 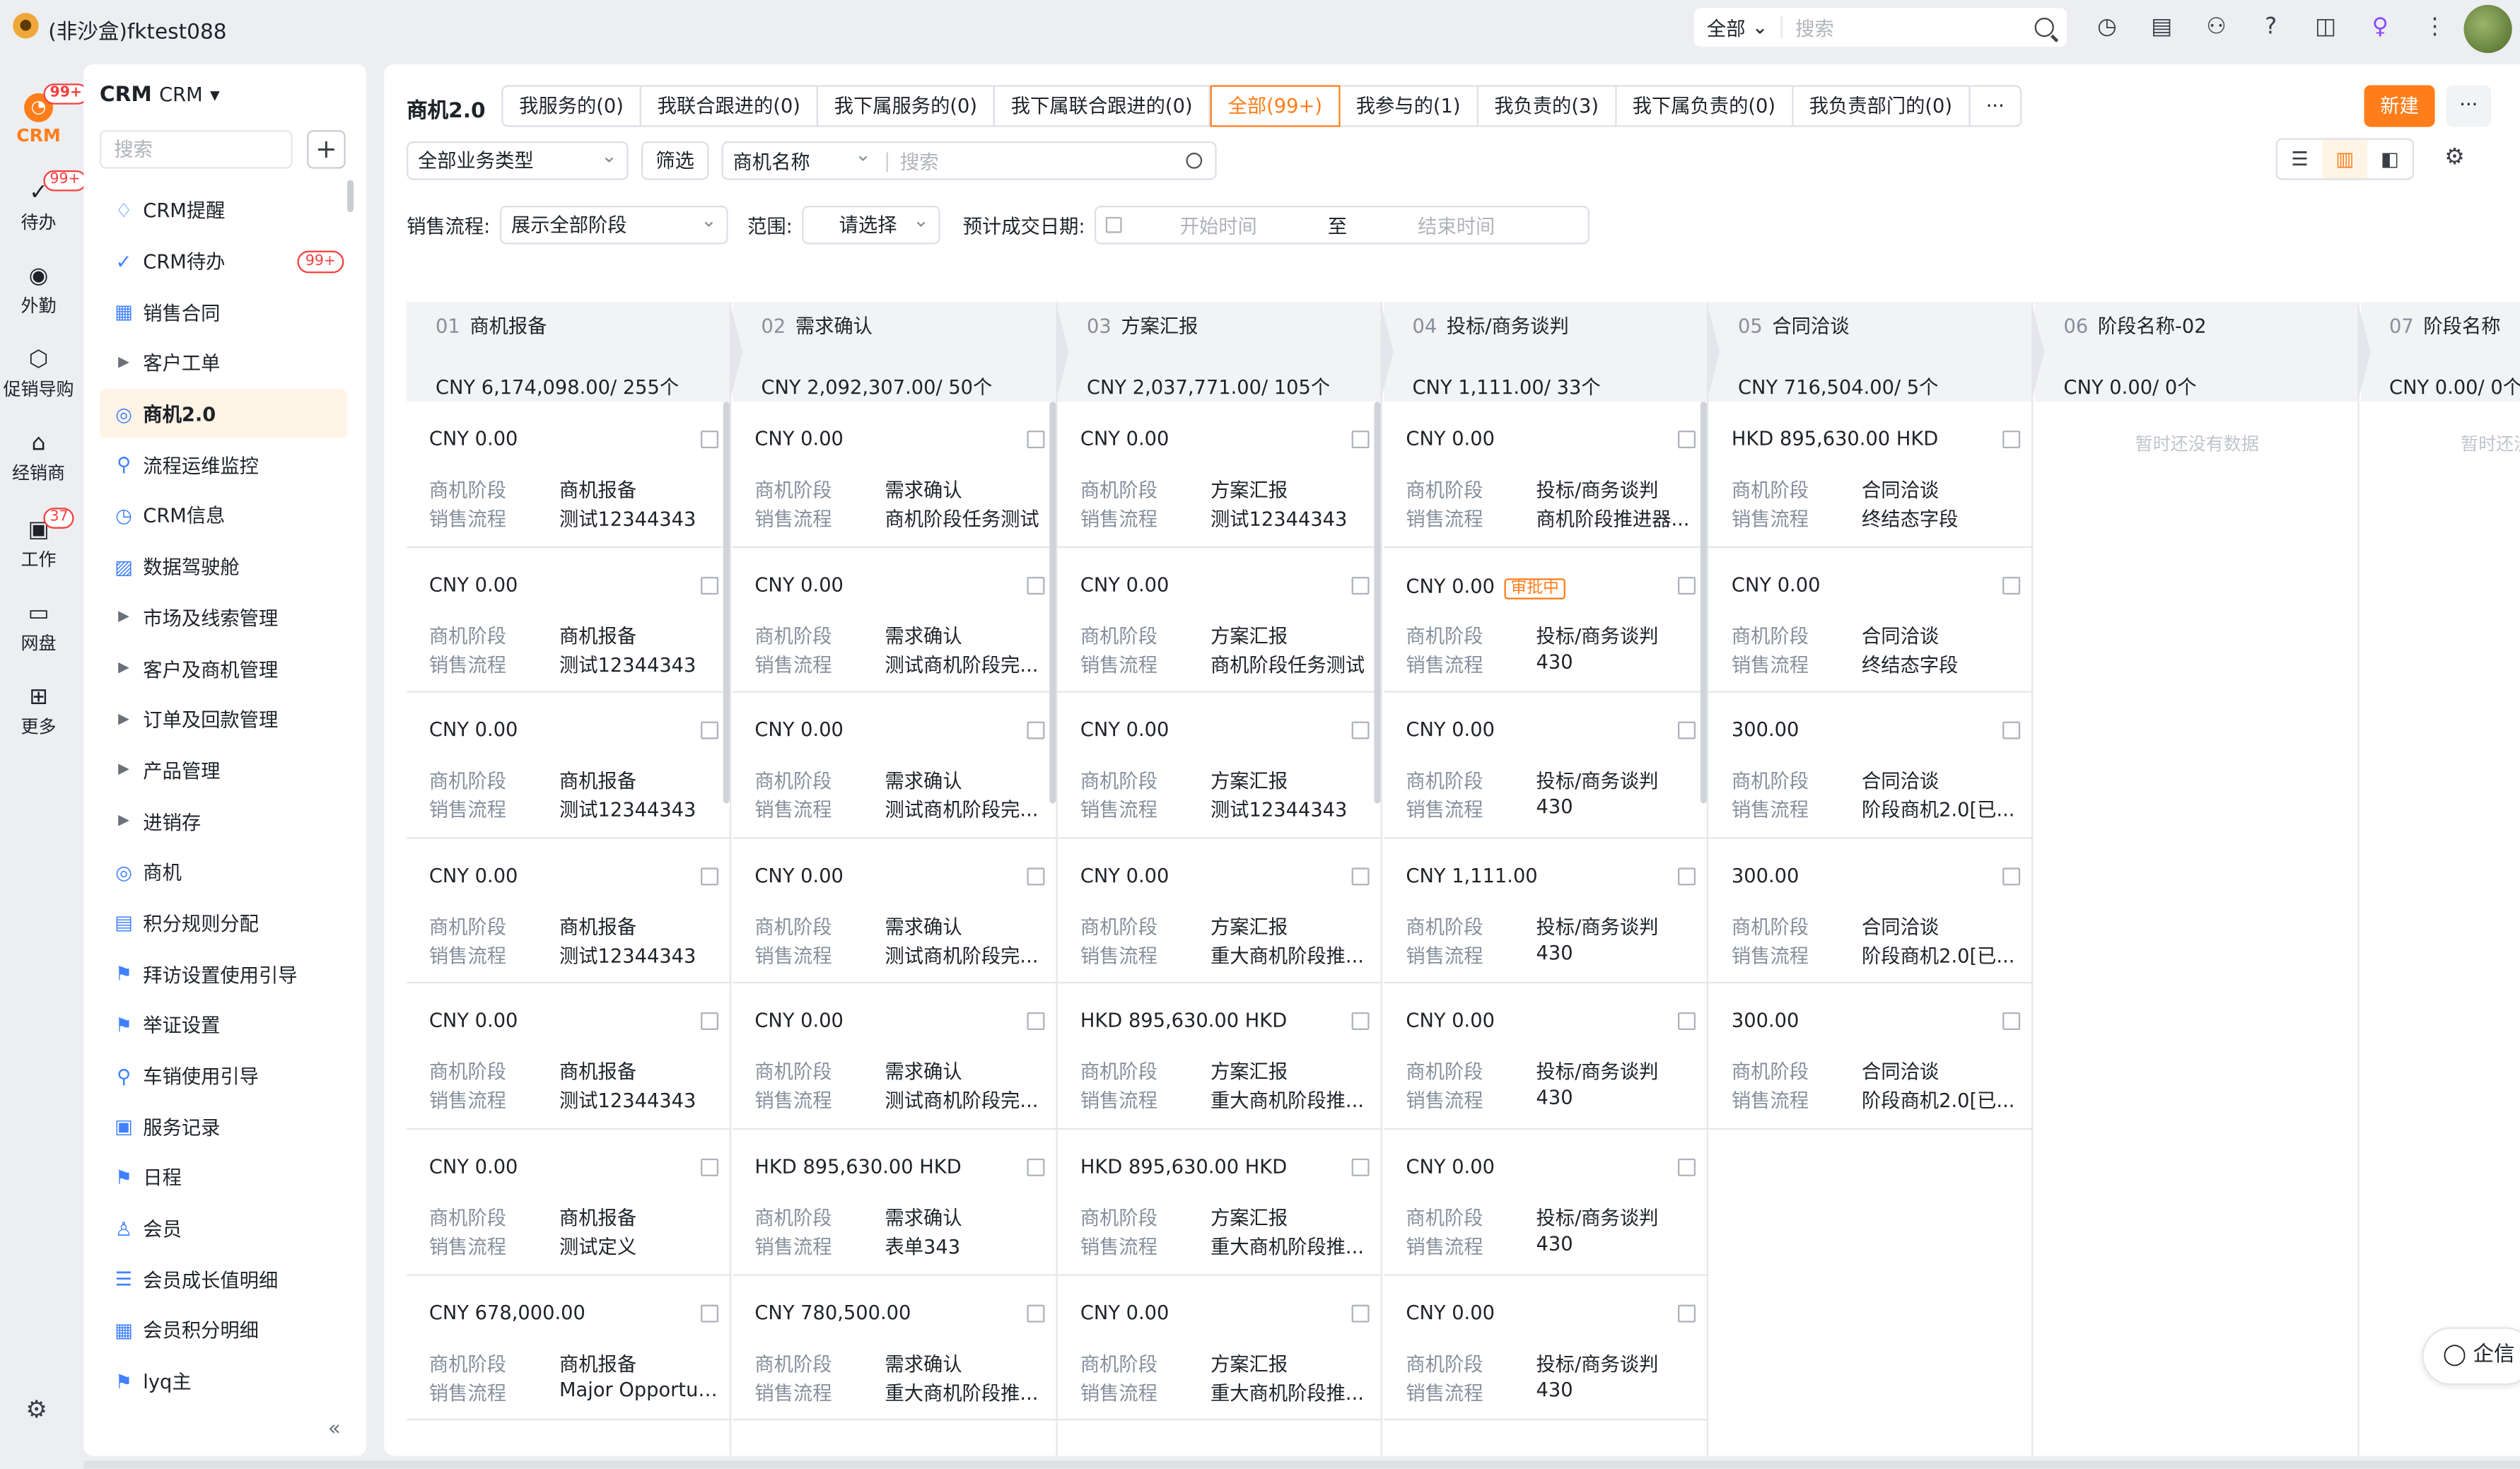 I want to click on sidebar-item: ▶ 客户及商机管理, so click(x=223, y=668).